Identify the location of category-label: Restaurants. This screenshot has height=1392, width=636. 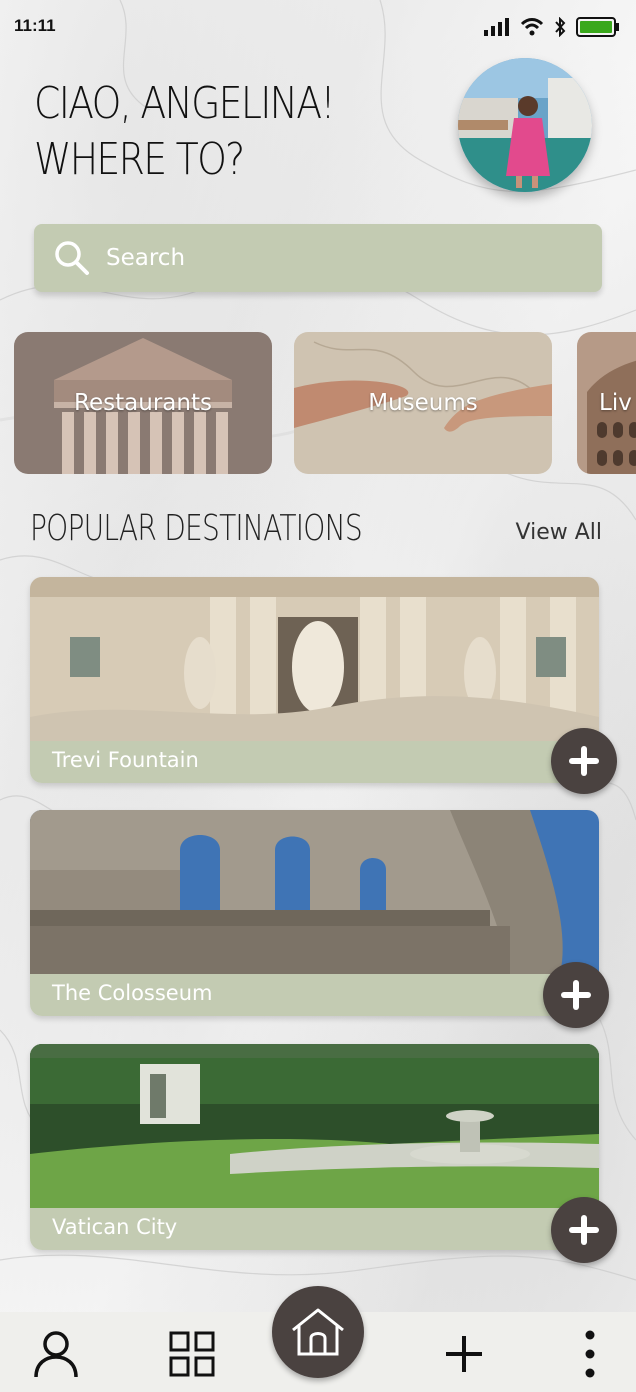
(143, 403).